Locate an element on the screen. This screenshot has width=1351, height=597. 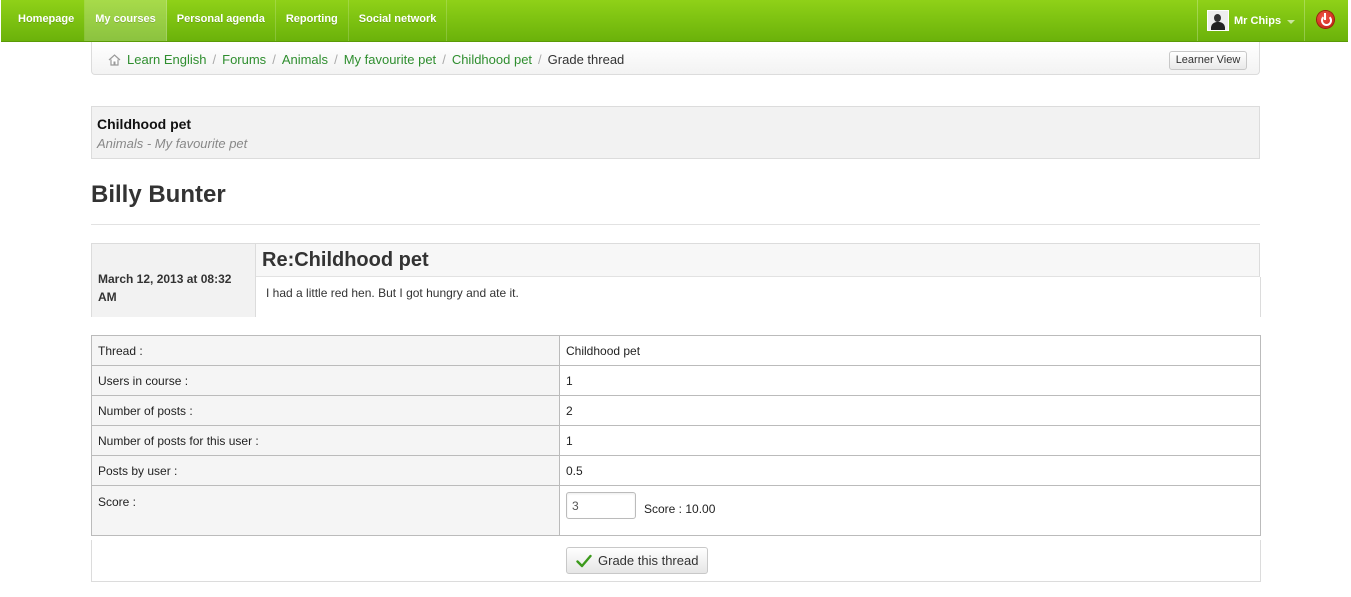
table-row: Number of posts : 2 is located at coordinates (676, 410).